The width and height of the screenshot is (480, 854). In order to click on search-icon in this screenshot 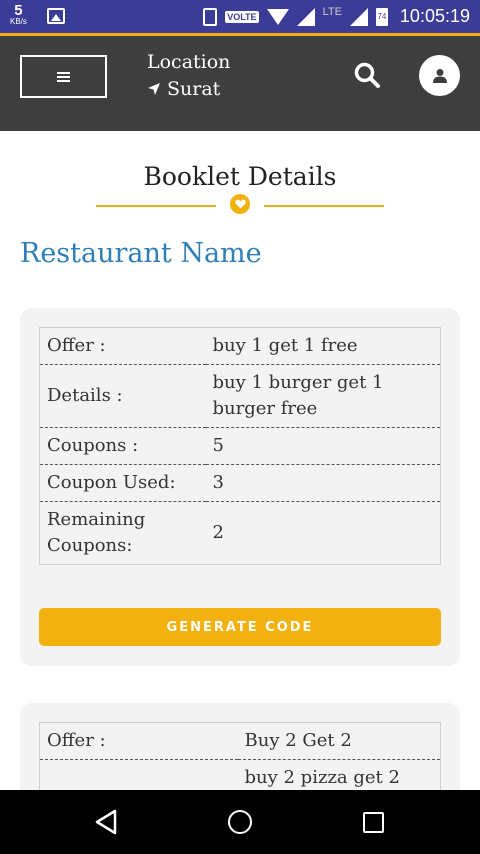, I will do `click(367, 75)`.